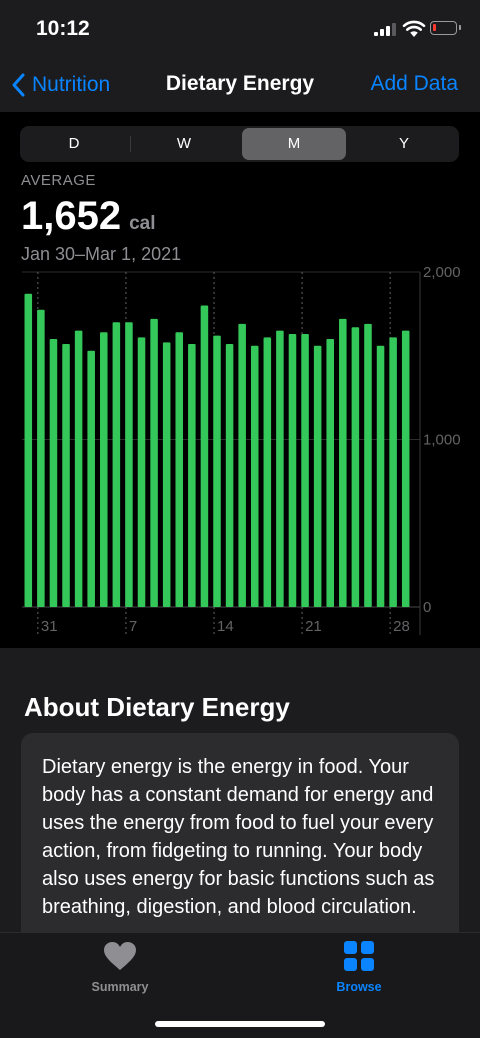  Describe the element at coordinates (239, 144) in the screenshot. I see `time-range-segmented-control: D W M Y` at that location.